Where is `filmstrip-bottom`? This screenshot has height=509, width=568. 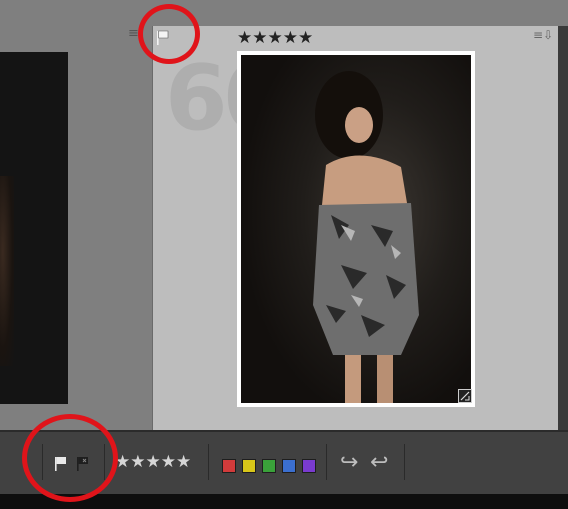
filmstrip-bottom is located at coordinates (284, 501).